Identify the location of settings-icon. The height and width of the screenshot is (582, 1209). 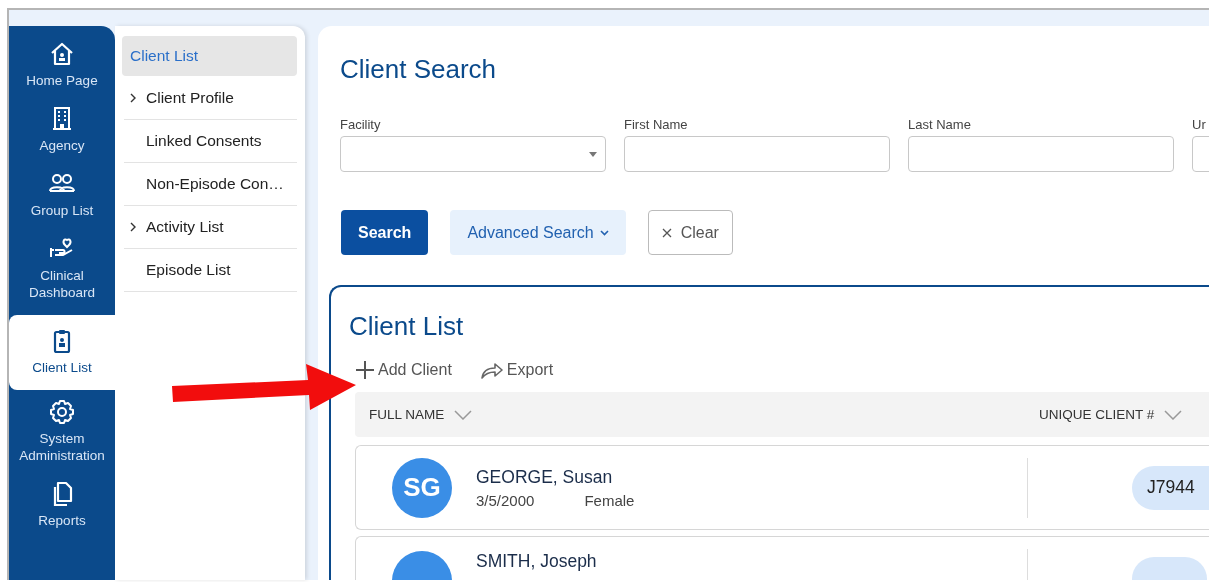
(62, 412).